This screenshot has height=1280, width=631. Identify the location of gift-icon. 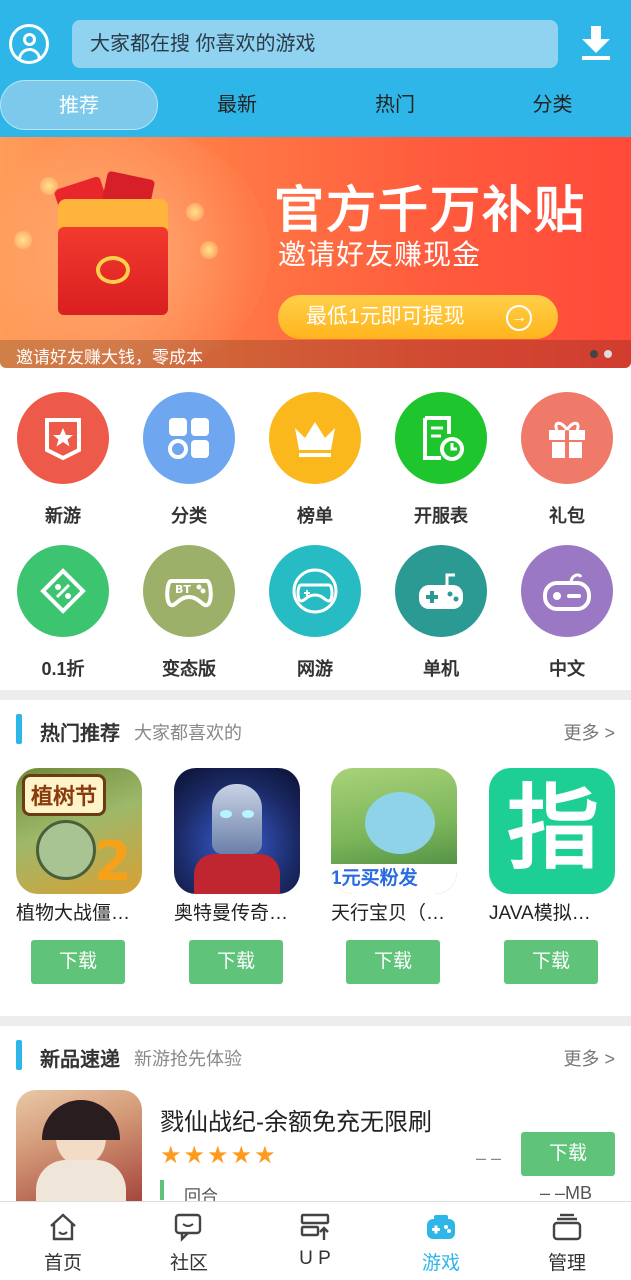
(567, 438).